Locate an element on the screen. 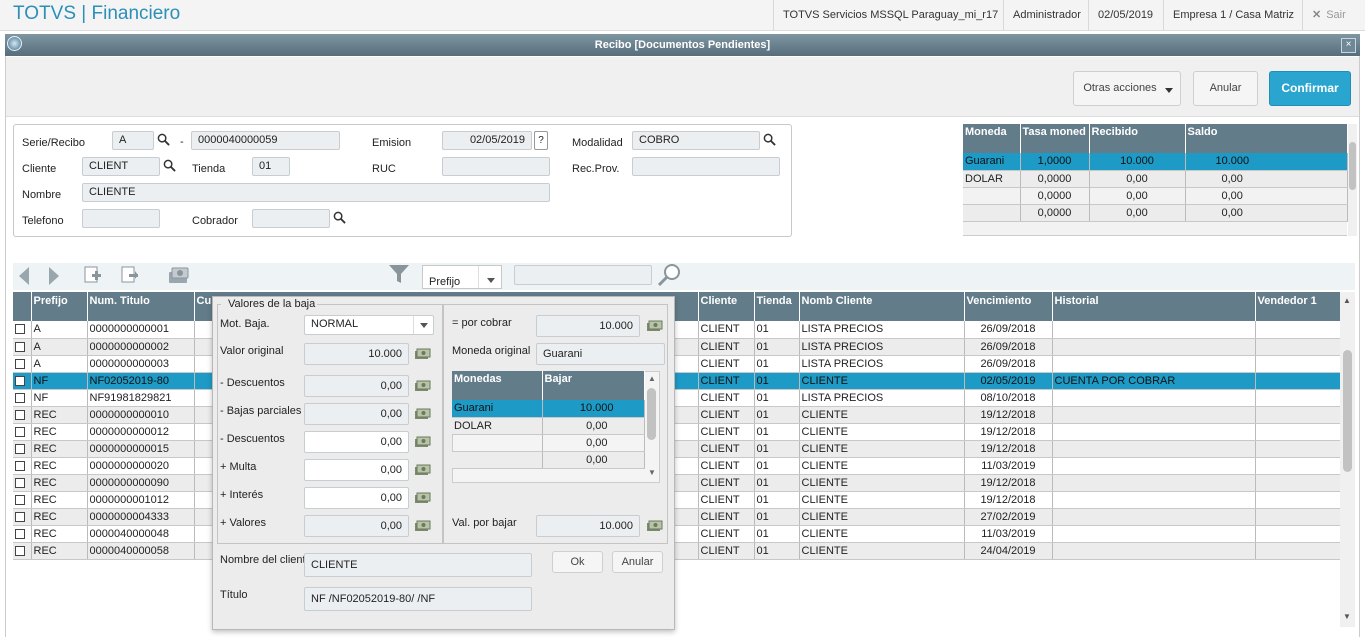 The height and width of the screenshot is (637, 1365). arrow-right-icon is located at coordinates (54, 276).